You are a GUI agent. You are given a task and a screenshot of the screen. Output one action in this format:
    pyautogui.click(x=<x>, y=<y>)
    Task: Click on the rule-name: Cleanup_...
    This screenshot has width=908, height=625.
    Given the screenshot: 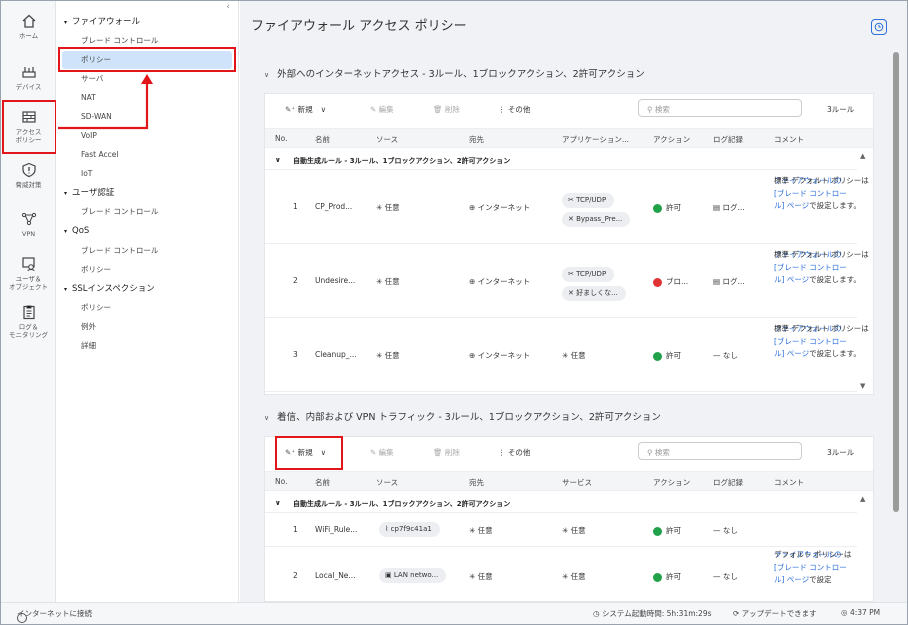 What is the action you would take?
    pyautogui.click(x=336, y=354)
    